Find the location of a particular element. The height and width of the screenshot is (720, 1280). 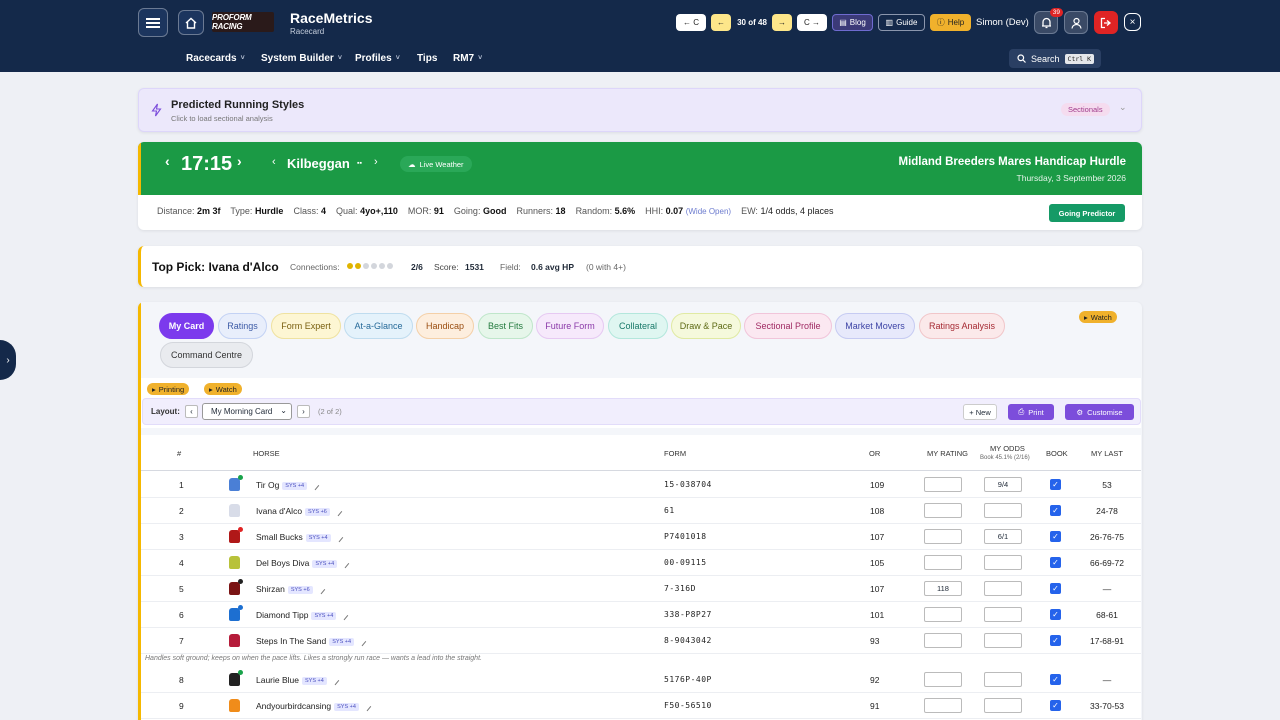

horse-name: Shirzan is located at coordinates (270, 589).